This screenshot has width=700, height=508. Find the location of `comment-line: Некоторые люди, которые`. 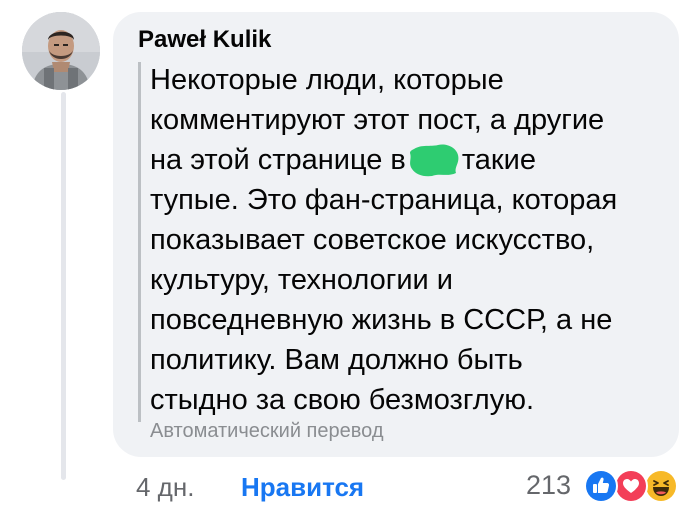

comment-line: Некоторые люди, которые is located at coordinates (327, 80).